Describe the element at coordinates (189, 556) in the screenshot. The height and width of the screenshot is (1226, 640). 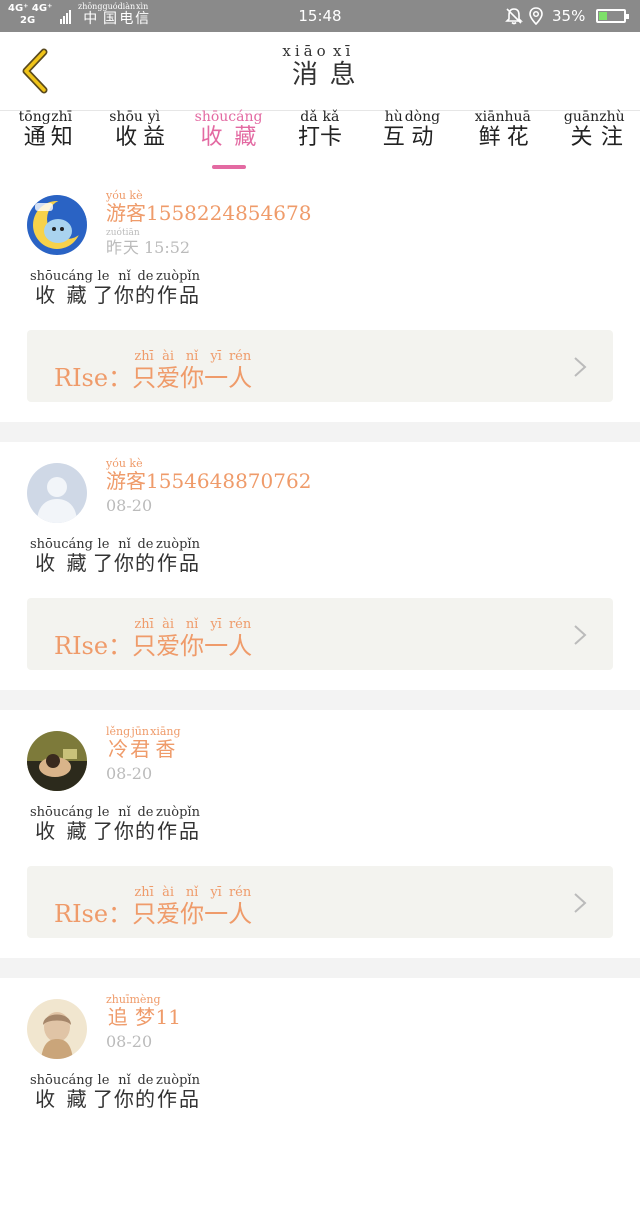
I see `pinyin-char: 品pǐn` at that location.